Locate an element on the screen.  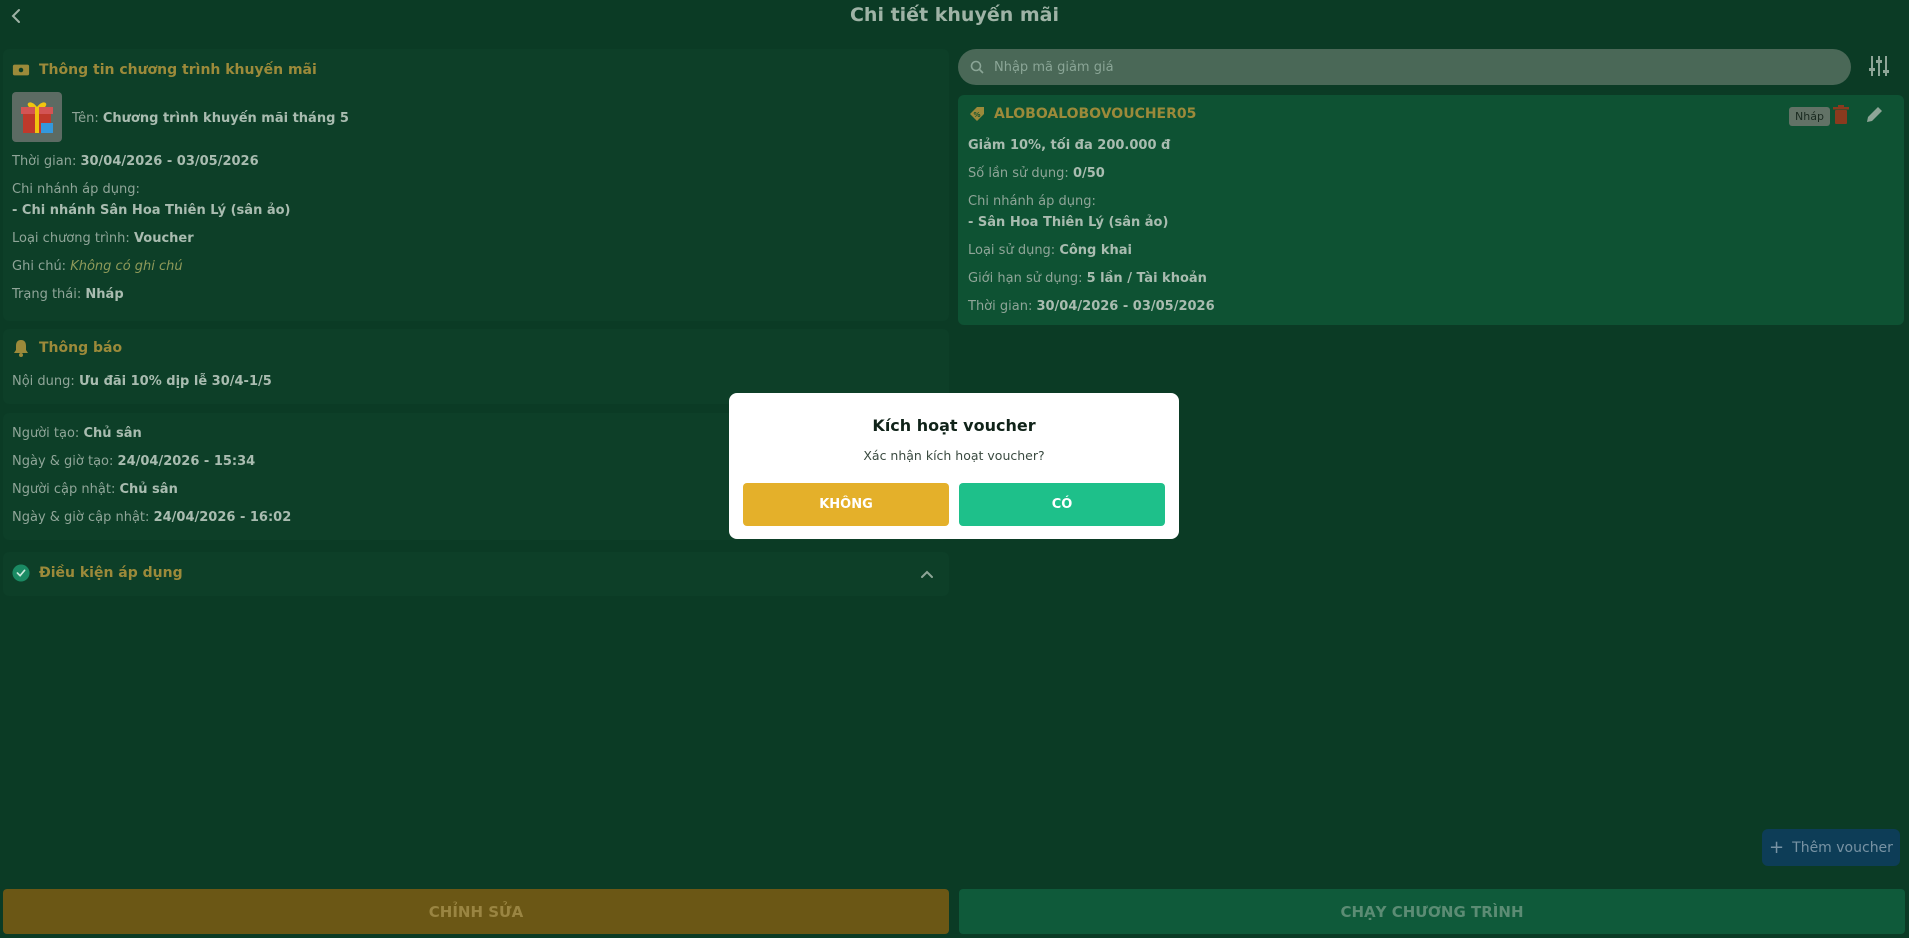
updater-line: Người cập nhật: Chủ sân is located at coordinates (95, 489).